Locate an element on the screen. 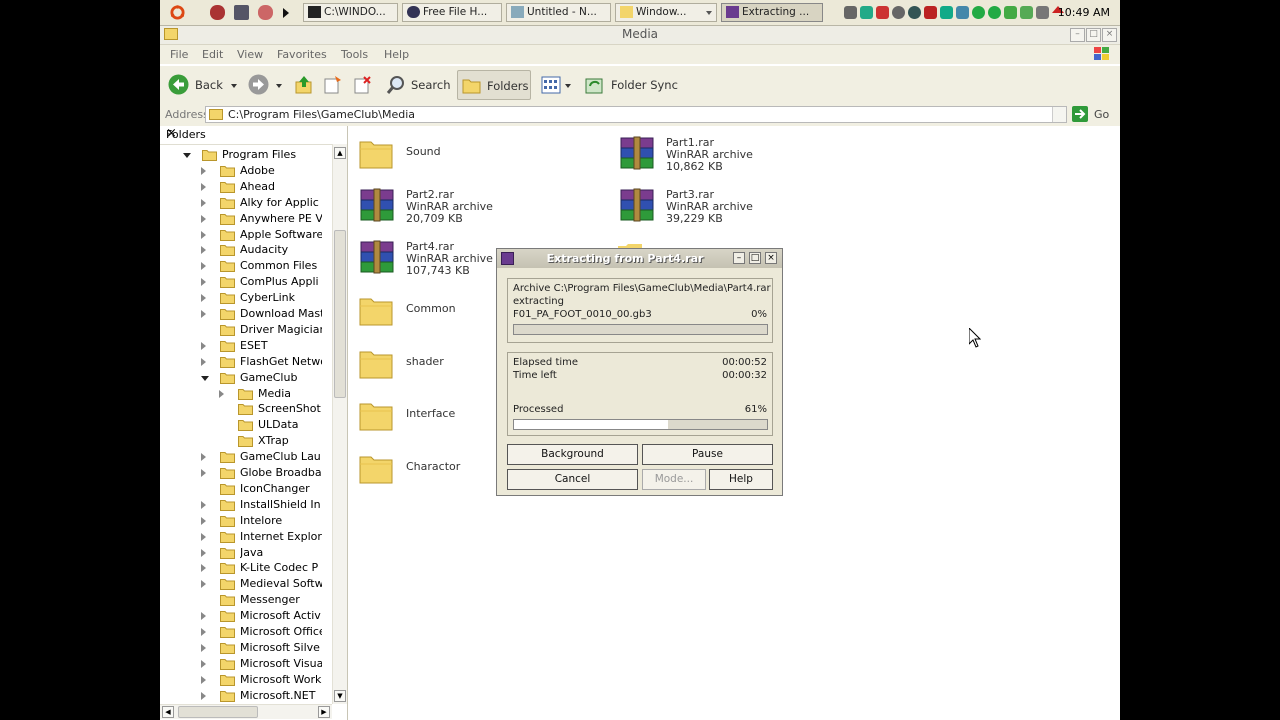 This screenshot has width=1280, height=720. headset-icon is located at coordinates (265, 12).